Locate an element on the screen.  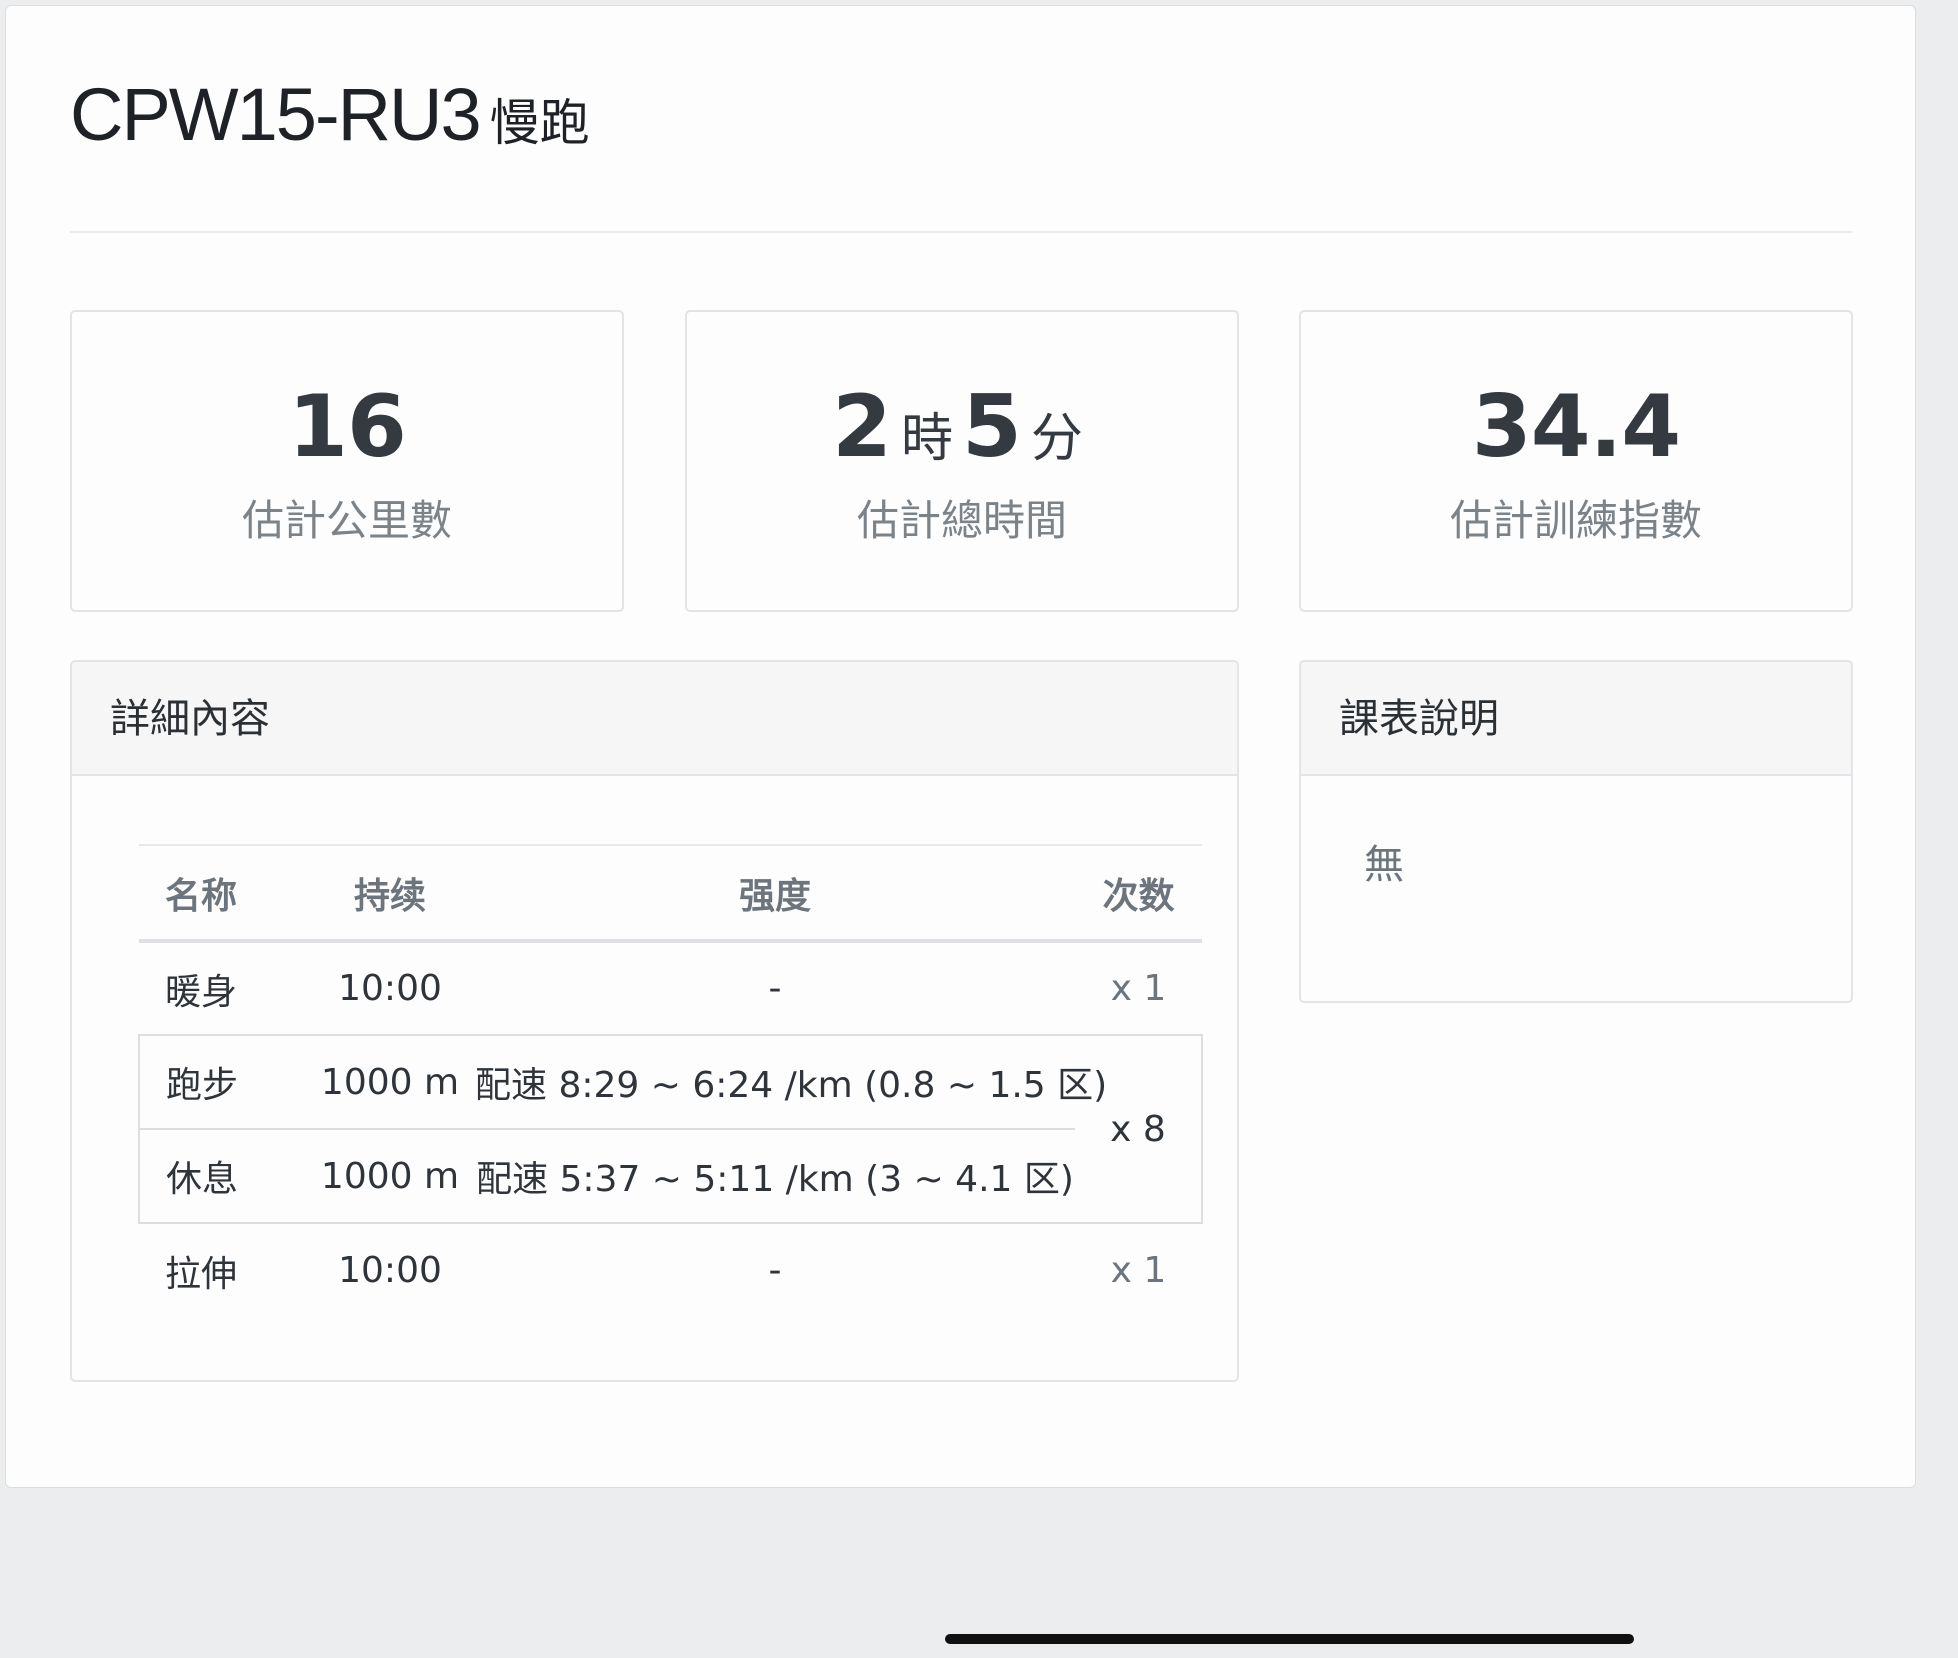
stat-card-duration: 2時5分 估計總時間 is located at coordinates (962, 461).